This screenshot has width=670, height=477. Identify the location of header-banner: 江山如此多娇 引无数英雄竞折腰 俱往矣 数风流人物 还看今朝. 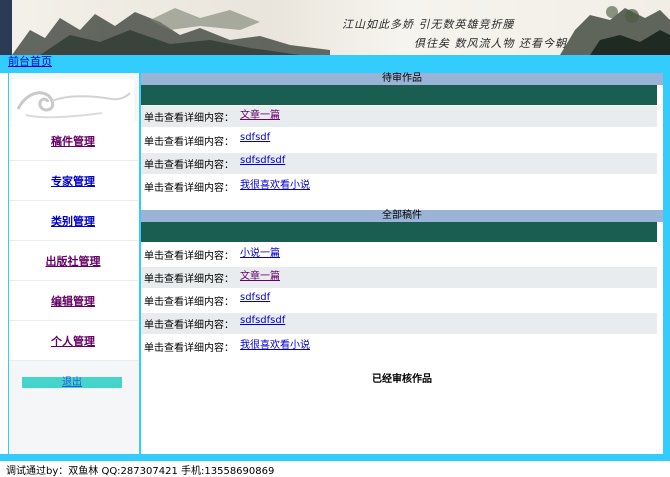
(335, 27).